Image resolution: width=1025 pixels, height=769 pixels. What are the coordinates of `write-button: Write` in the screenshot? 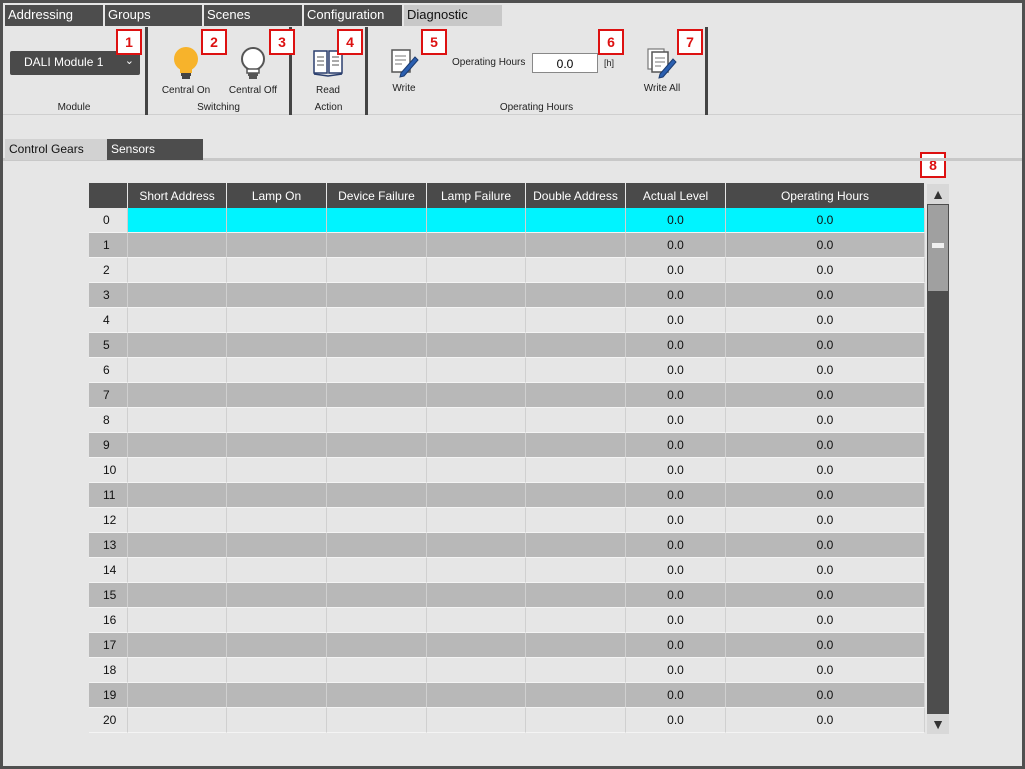 It's located at (404, 70).